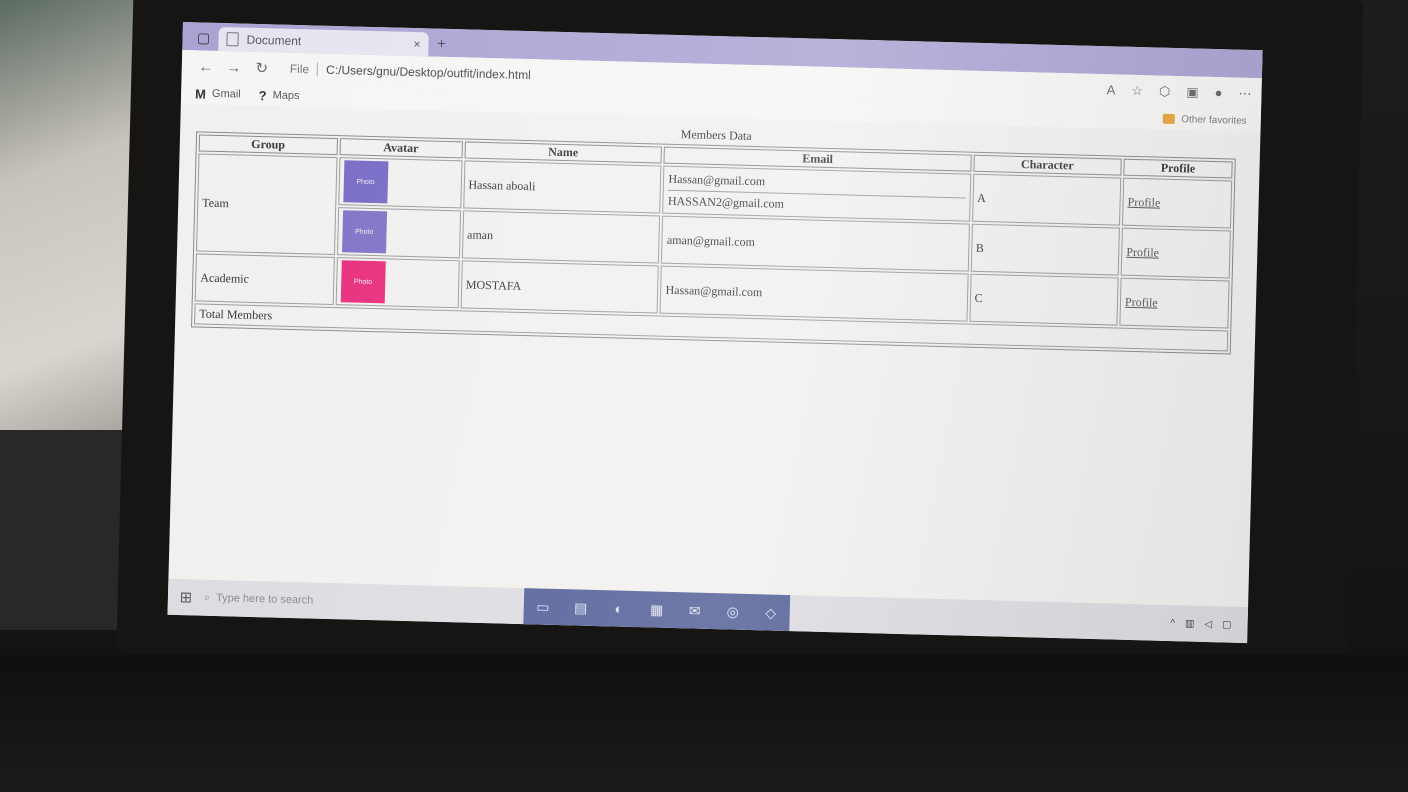  What do you see at coordinates (186, 597) in the screenshot?
I see `start-icon: ⊞` at bounding box center [186, 597].